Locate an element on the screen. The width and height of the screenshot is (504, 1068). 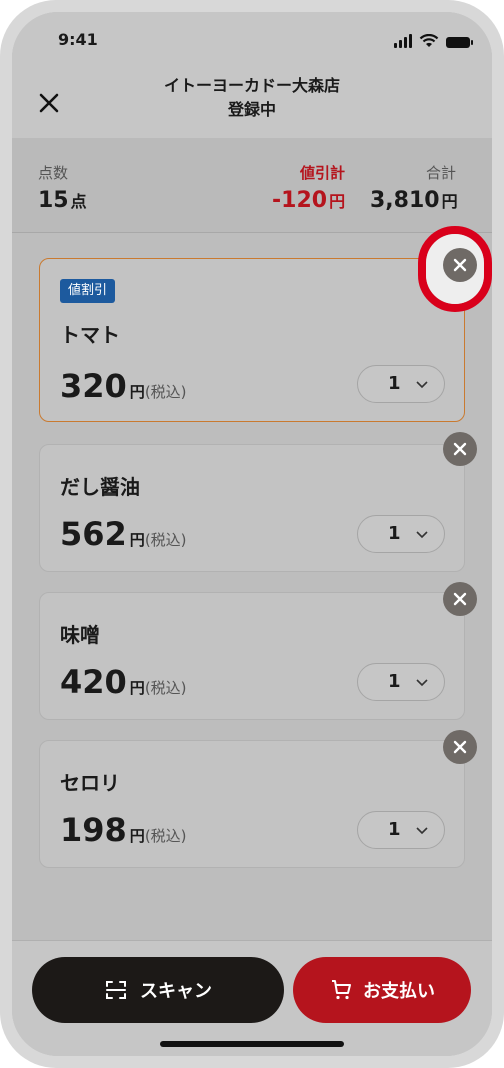
discount-badge: 値割引 is located at coordinates (88, 291).